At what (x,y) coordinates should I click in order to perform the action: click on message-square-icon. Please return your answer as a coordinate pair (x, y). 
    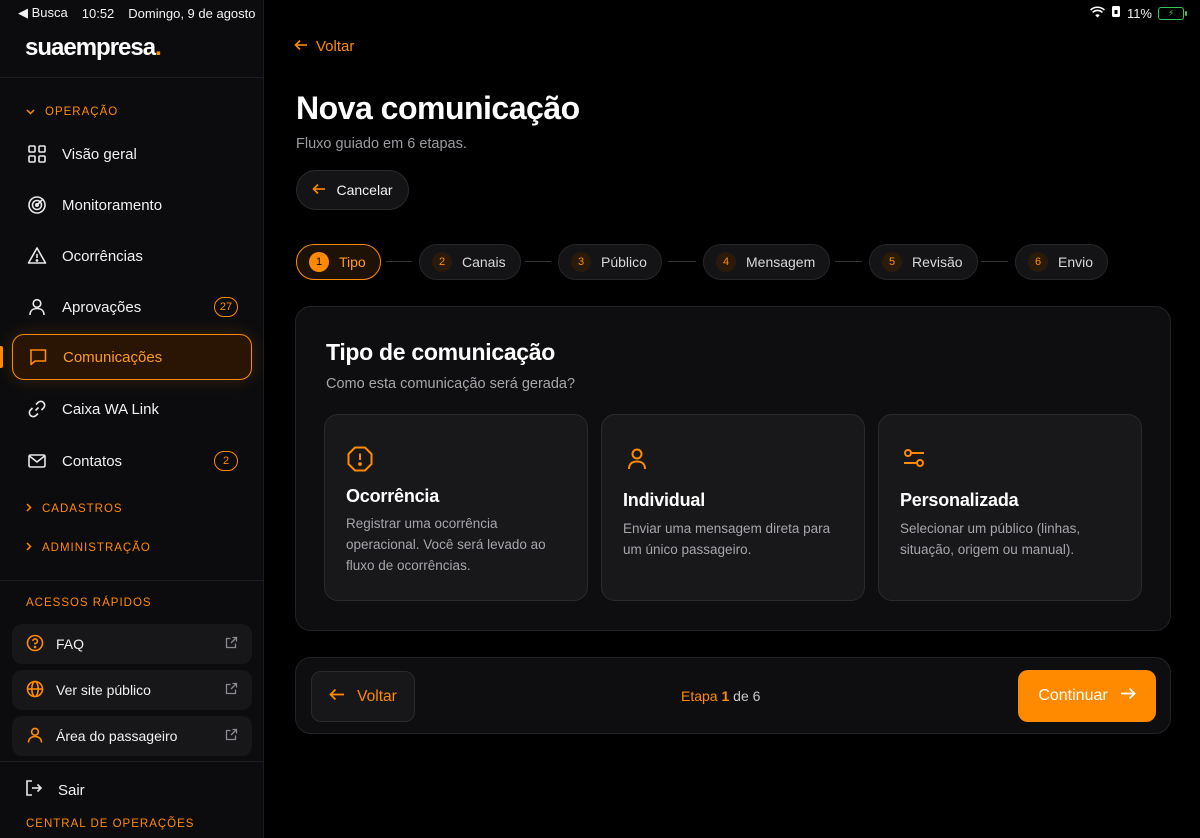
    Looking at the image, I should click on (38, 357).